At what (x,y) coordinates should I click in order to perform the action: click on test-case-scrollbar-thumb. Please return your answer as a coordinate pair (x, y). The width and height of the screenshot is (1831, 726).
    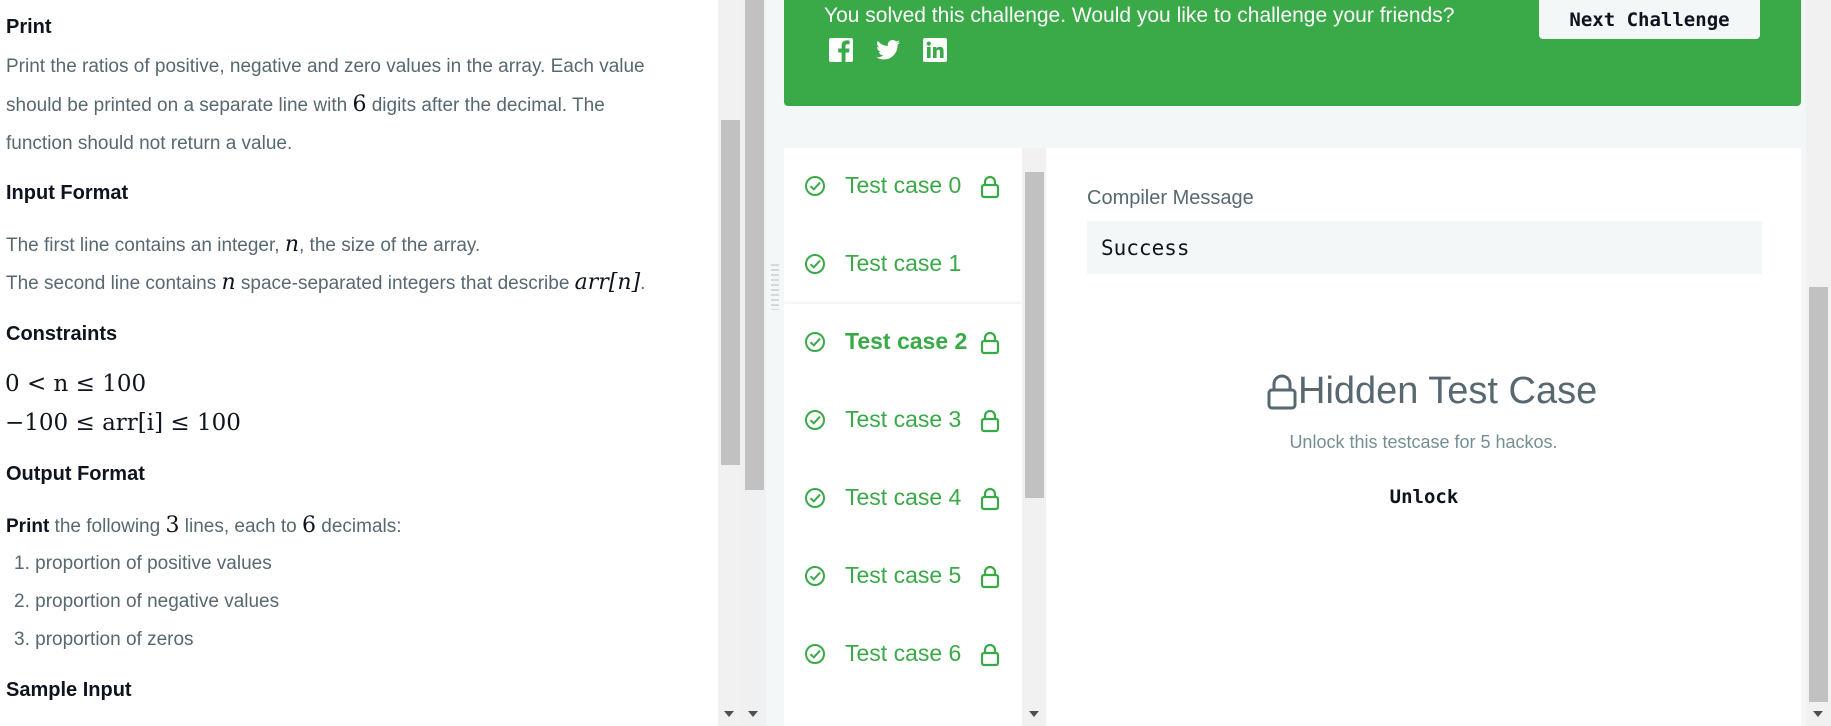
    Looking at the image, I should click on (1034, 335).